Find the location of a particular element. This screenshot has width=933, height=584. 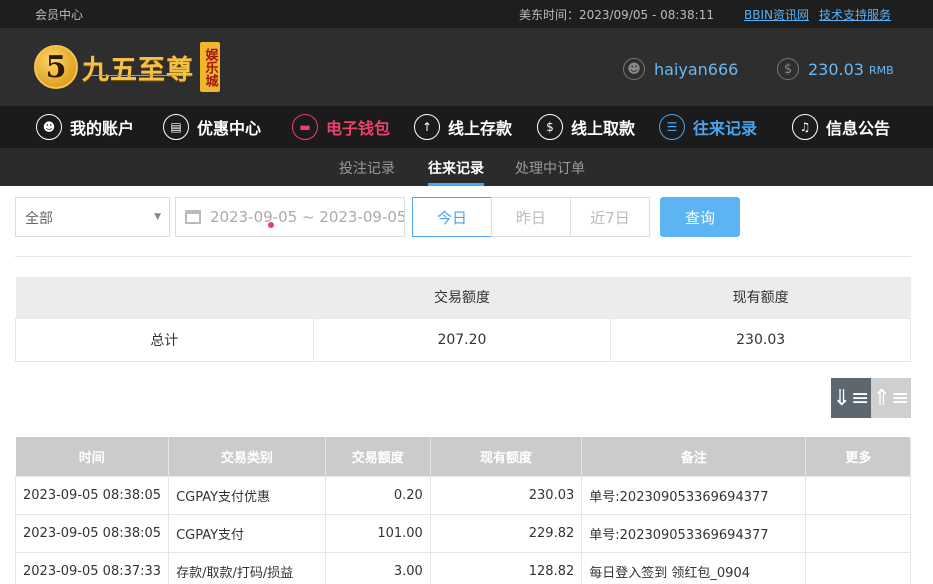

row-remark: 每日登入签到 领红包_0904 is located at coordinates (694, 567).